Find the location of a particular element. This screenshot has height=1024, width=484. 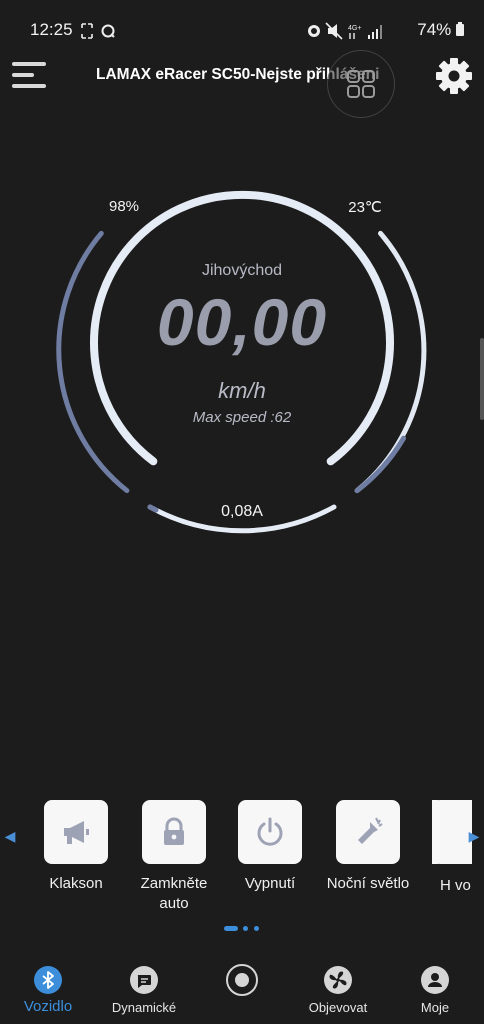

screenshot-icon is located at coordinates (98, 31).